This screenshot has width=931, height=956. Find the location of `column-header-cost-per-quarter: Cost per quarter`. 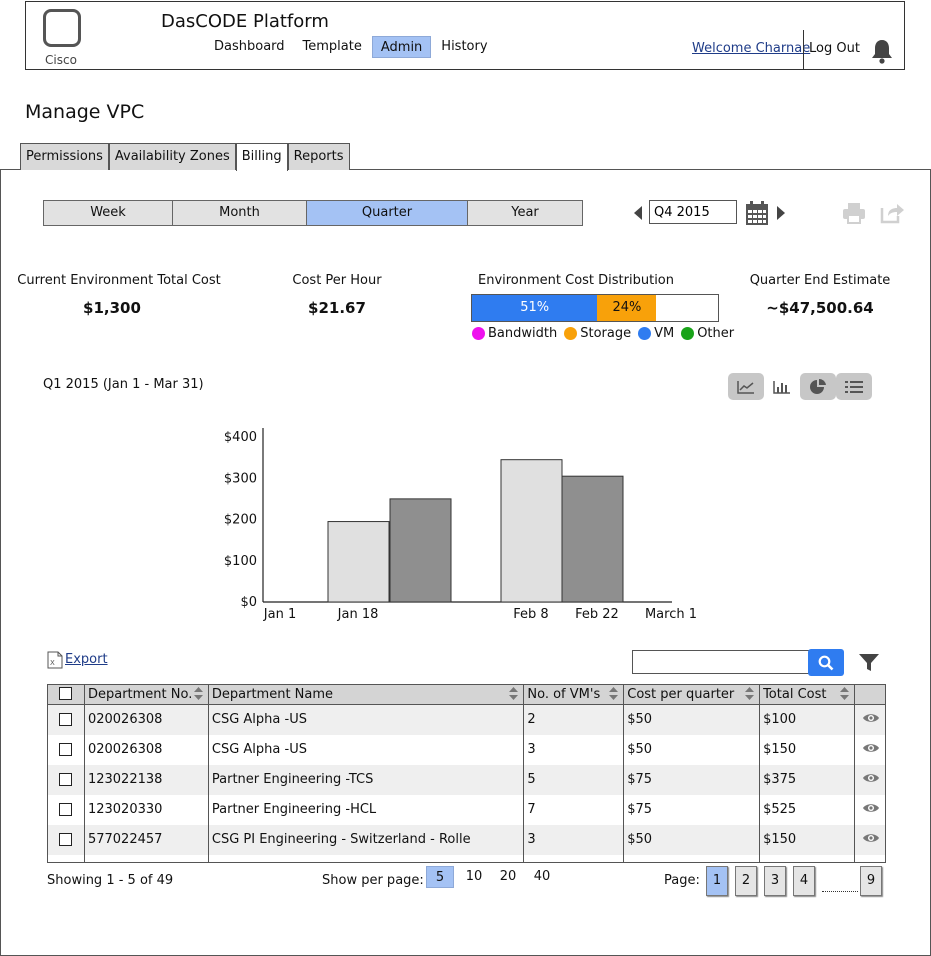

column-header-cost-per-quarter: Cost per quarter is located at coordinates (691, 694).